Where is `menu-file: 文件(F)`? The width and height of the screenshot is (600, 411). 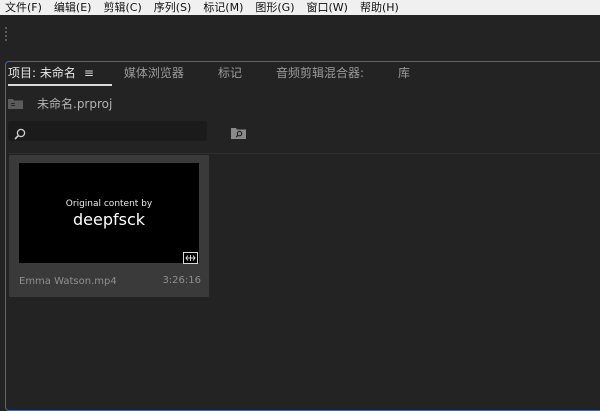
menu-file: 文件(F) is located at coordinates (24, 7).